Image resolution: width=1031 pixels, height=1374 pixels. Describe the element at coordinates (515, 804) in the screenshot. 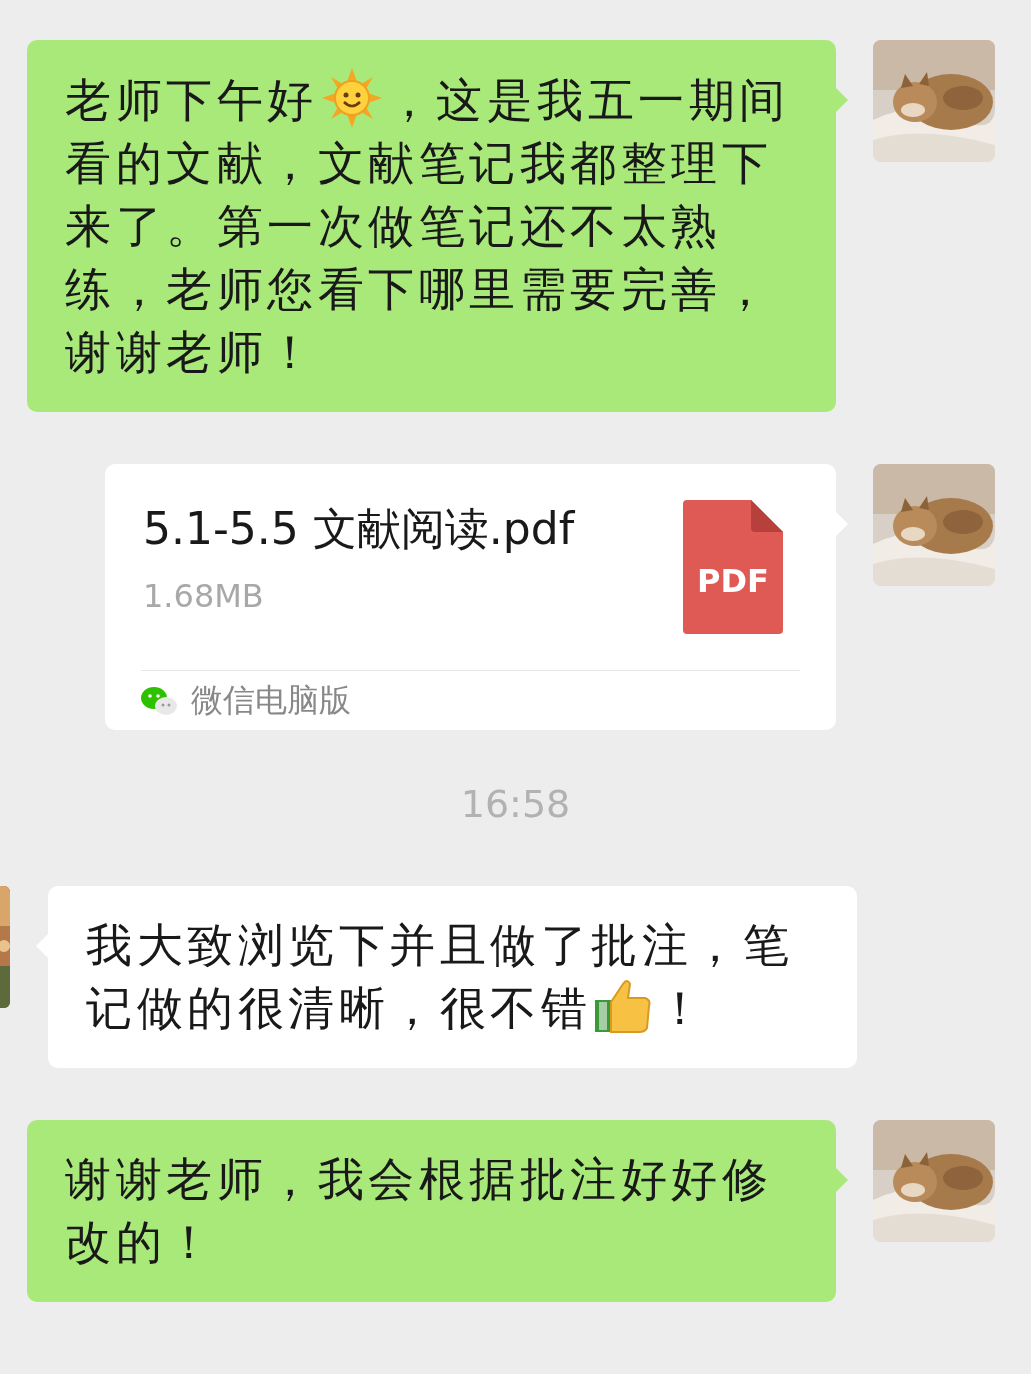

I see `timestamp: 16:58` at that location.